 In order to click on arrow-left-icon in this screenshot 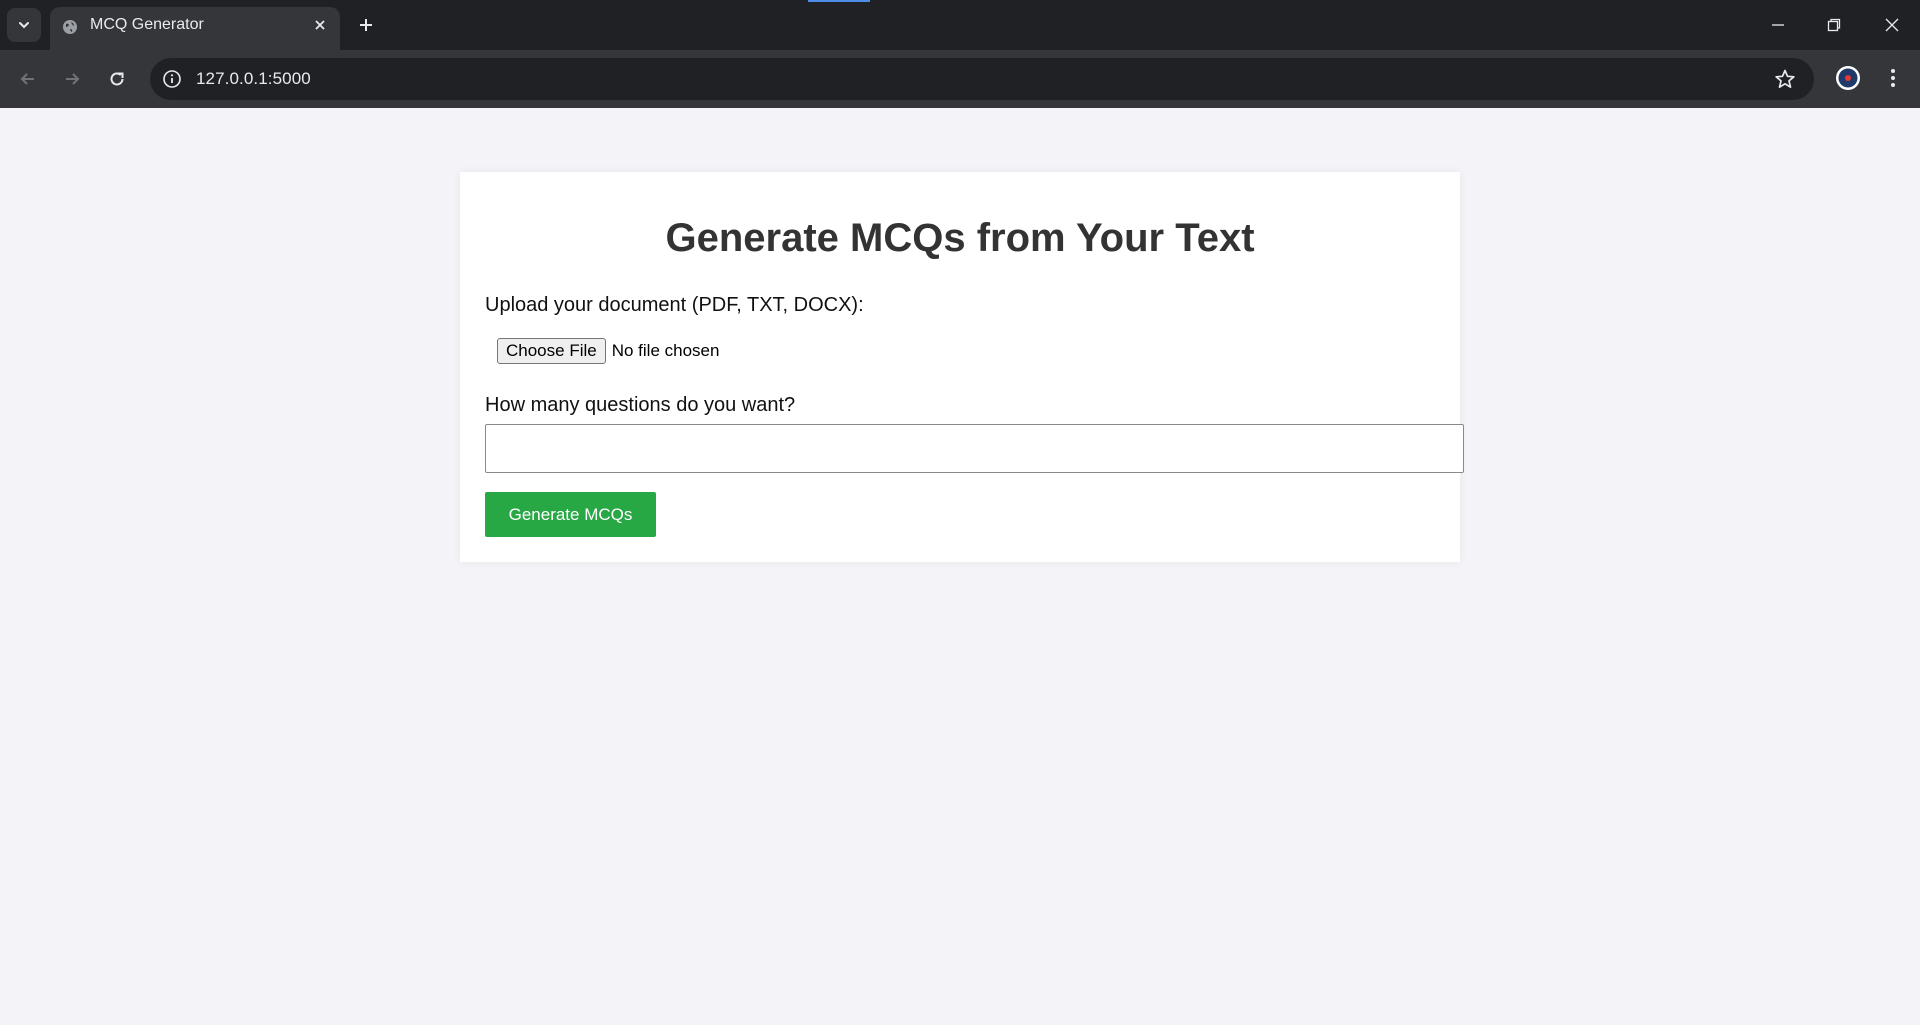, I will do `click(27, 79)`.